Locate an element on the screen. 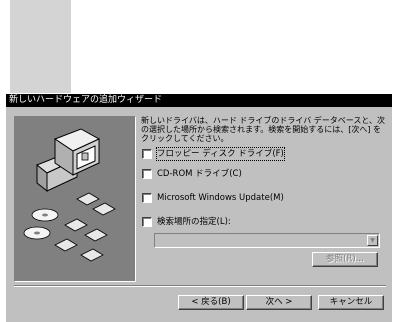 This screenshot has height=322, width=394. cdrom-checkbox is located at coordinates (147, 174).